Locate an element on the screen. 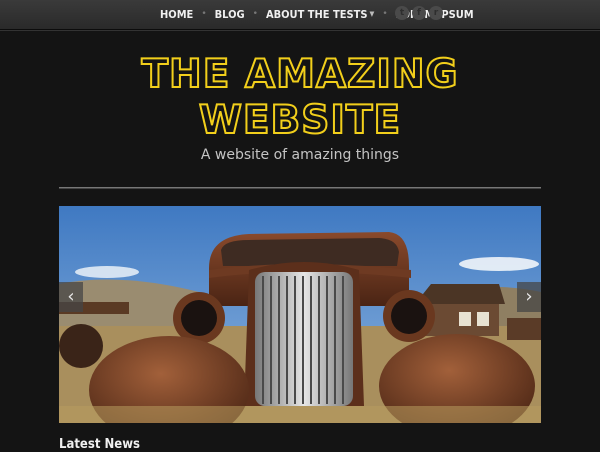 Image resolution: width=600 pixels, height=452 pixels. social-links: t f r is located at coordinates (419, 13).